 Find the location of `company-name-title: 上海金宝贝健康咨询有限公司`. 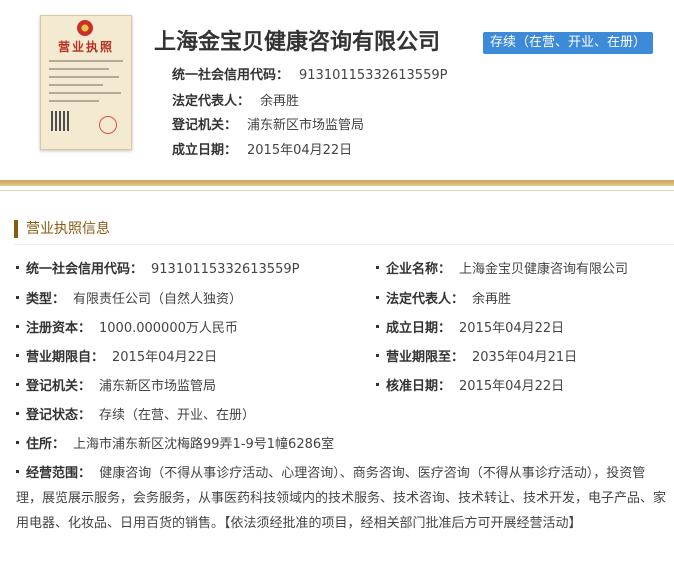

company-name-title: 上海金宝贝健康咨询有限公司 is located at coordinates (297, 42).